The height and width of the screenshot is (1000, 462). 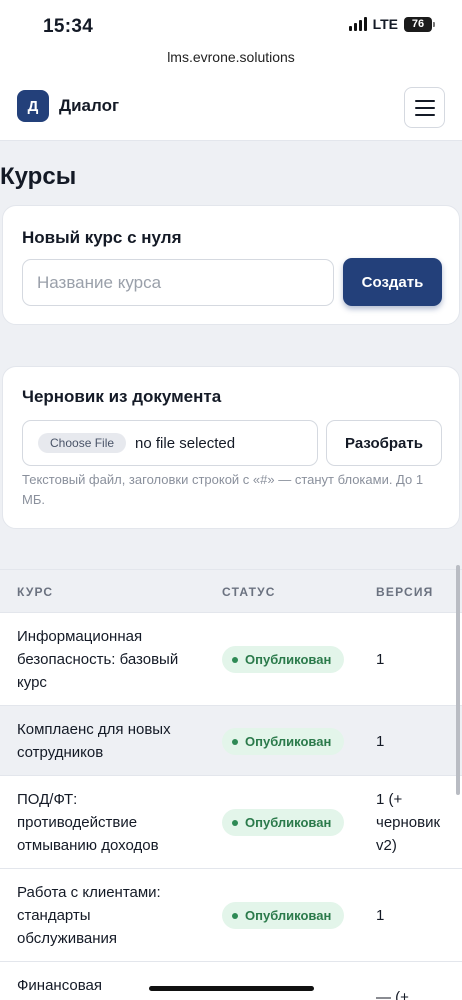 I want to click on url-text: lms.evrone.solutions, so click(x=231, y=57).